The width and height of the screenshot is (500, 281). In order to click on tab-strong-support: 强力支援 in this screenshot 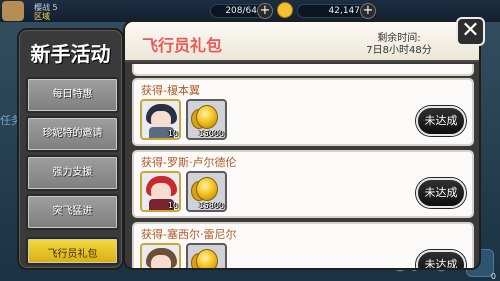, I will do `click(72, 173)`.